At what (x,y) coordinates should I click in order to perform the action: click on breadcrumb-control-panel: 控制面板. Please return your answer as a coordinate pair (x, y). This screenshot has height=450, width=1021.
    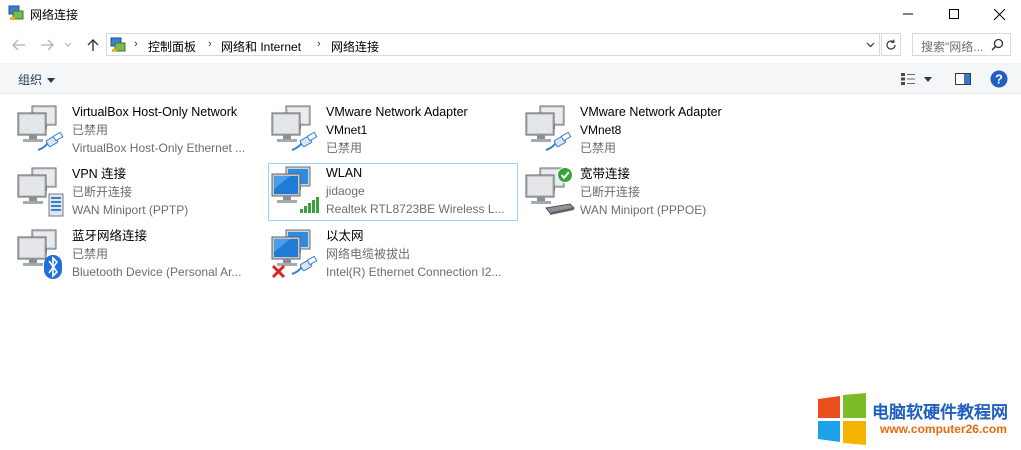
    Looking at the image, I should click on (172, 46).